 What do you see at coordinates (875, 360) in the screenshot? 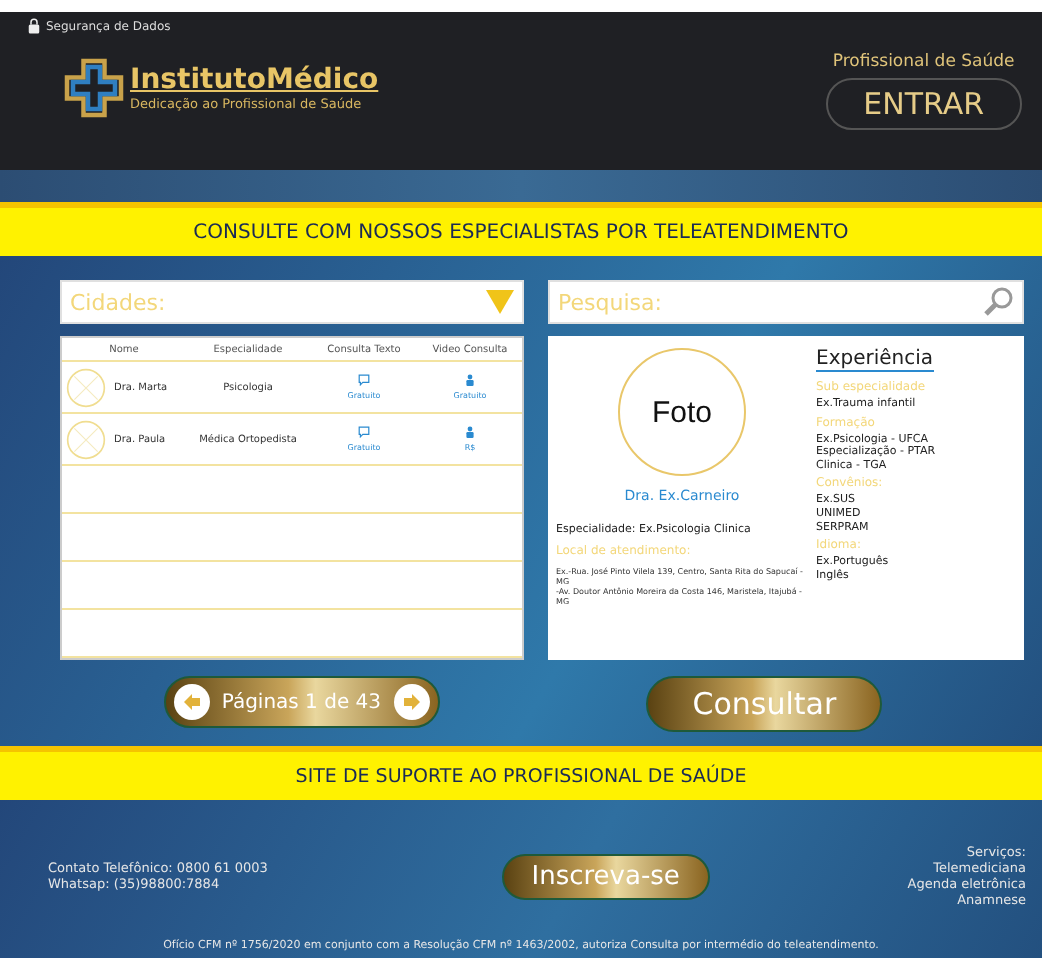
I see `experience-title: Experiência` at bounding box center [875, 360].